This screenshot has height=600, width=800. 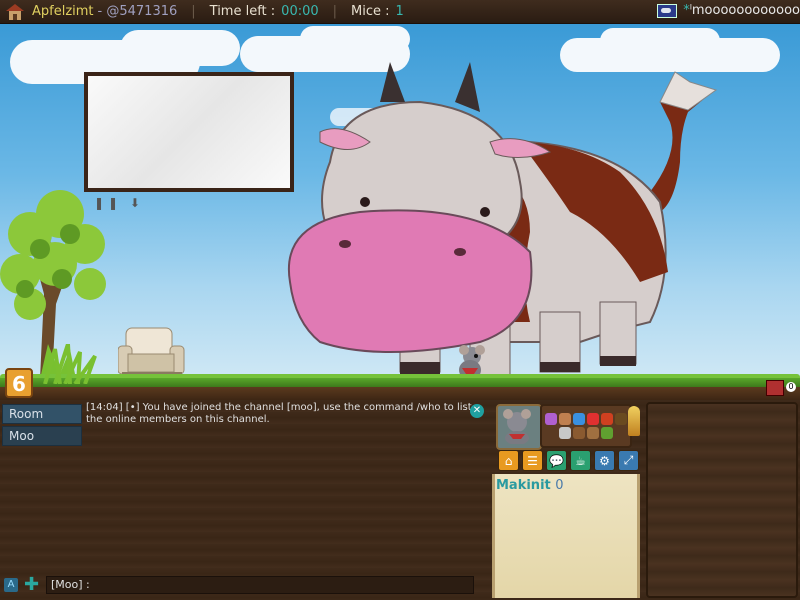 I want to click on avatar, so click(x=519, y=427).